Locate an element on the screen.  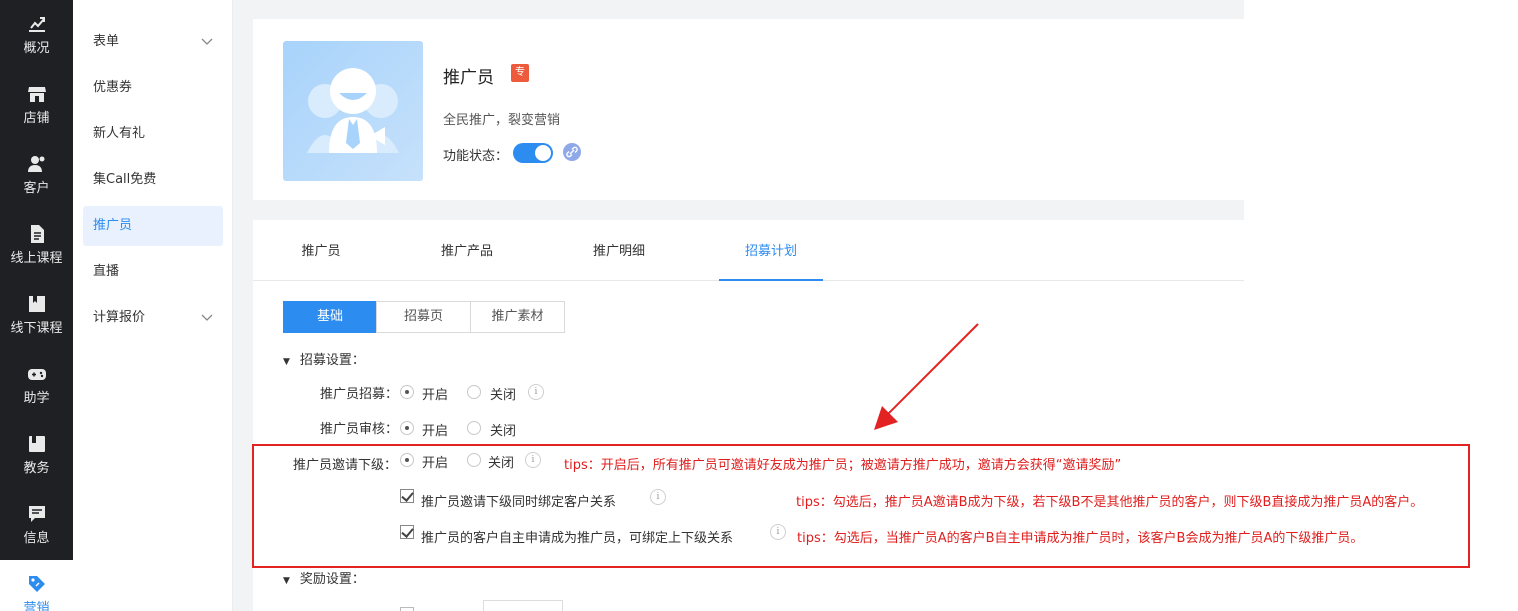
rail-item-online-course: 线上课程 is located at coordinates (36, 241).